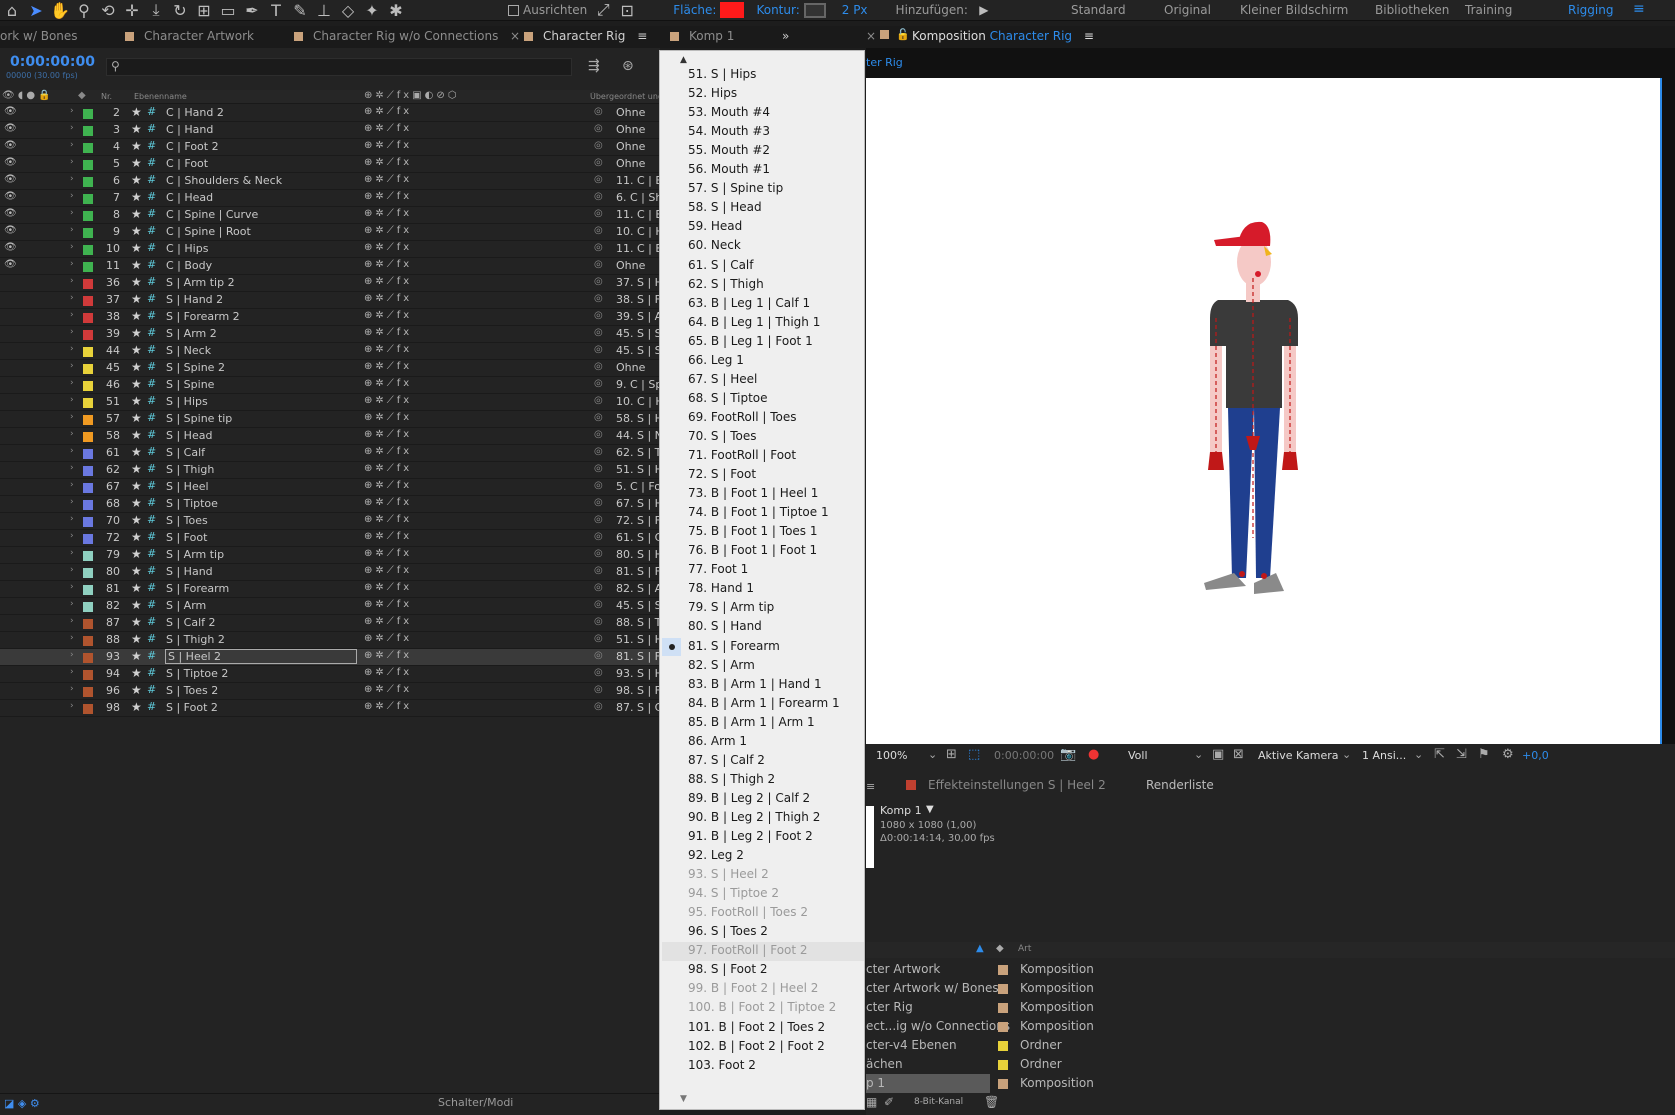 This screenshot has width=1675, height=1115. Describe the element at coordinates (190, 384) in the screenshot. I see `layer-name: S | Spine` at that location.